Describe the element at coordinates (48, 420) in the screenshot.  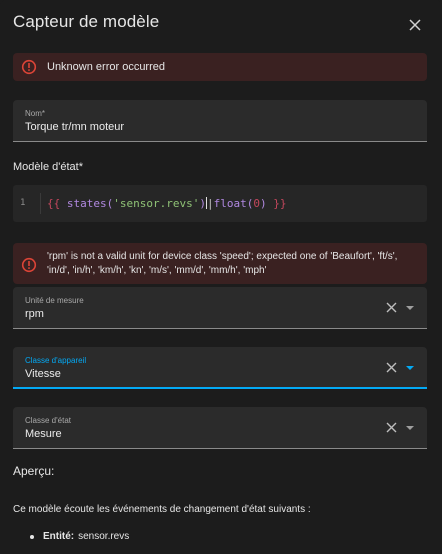
I see `state-class-field-label: Classe d'état` at that location.